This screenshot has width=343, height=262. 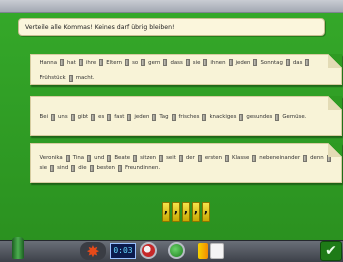 What do you see at coordinates (63, 117) in the screenshot?
I see `word: uns` at bounding box center [63, 117].